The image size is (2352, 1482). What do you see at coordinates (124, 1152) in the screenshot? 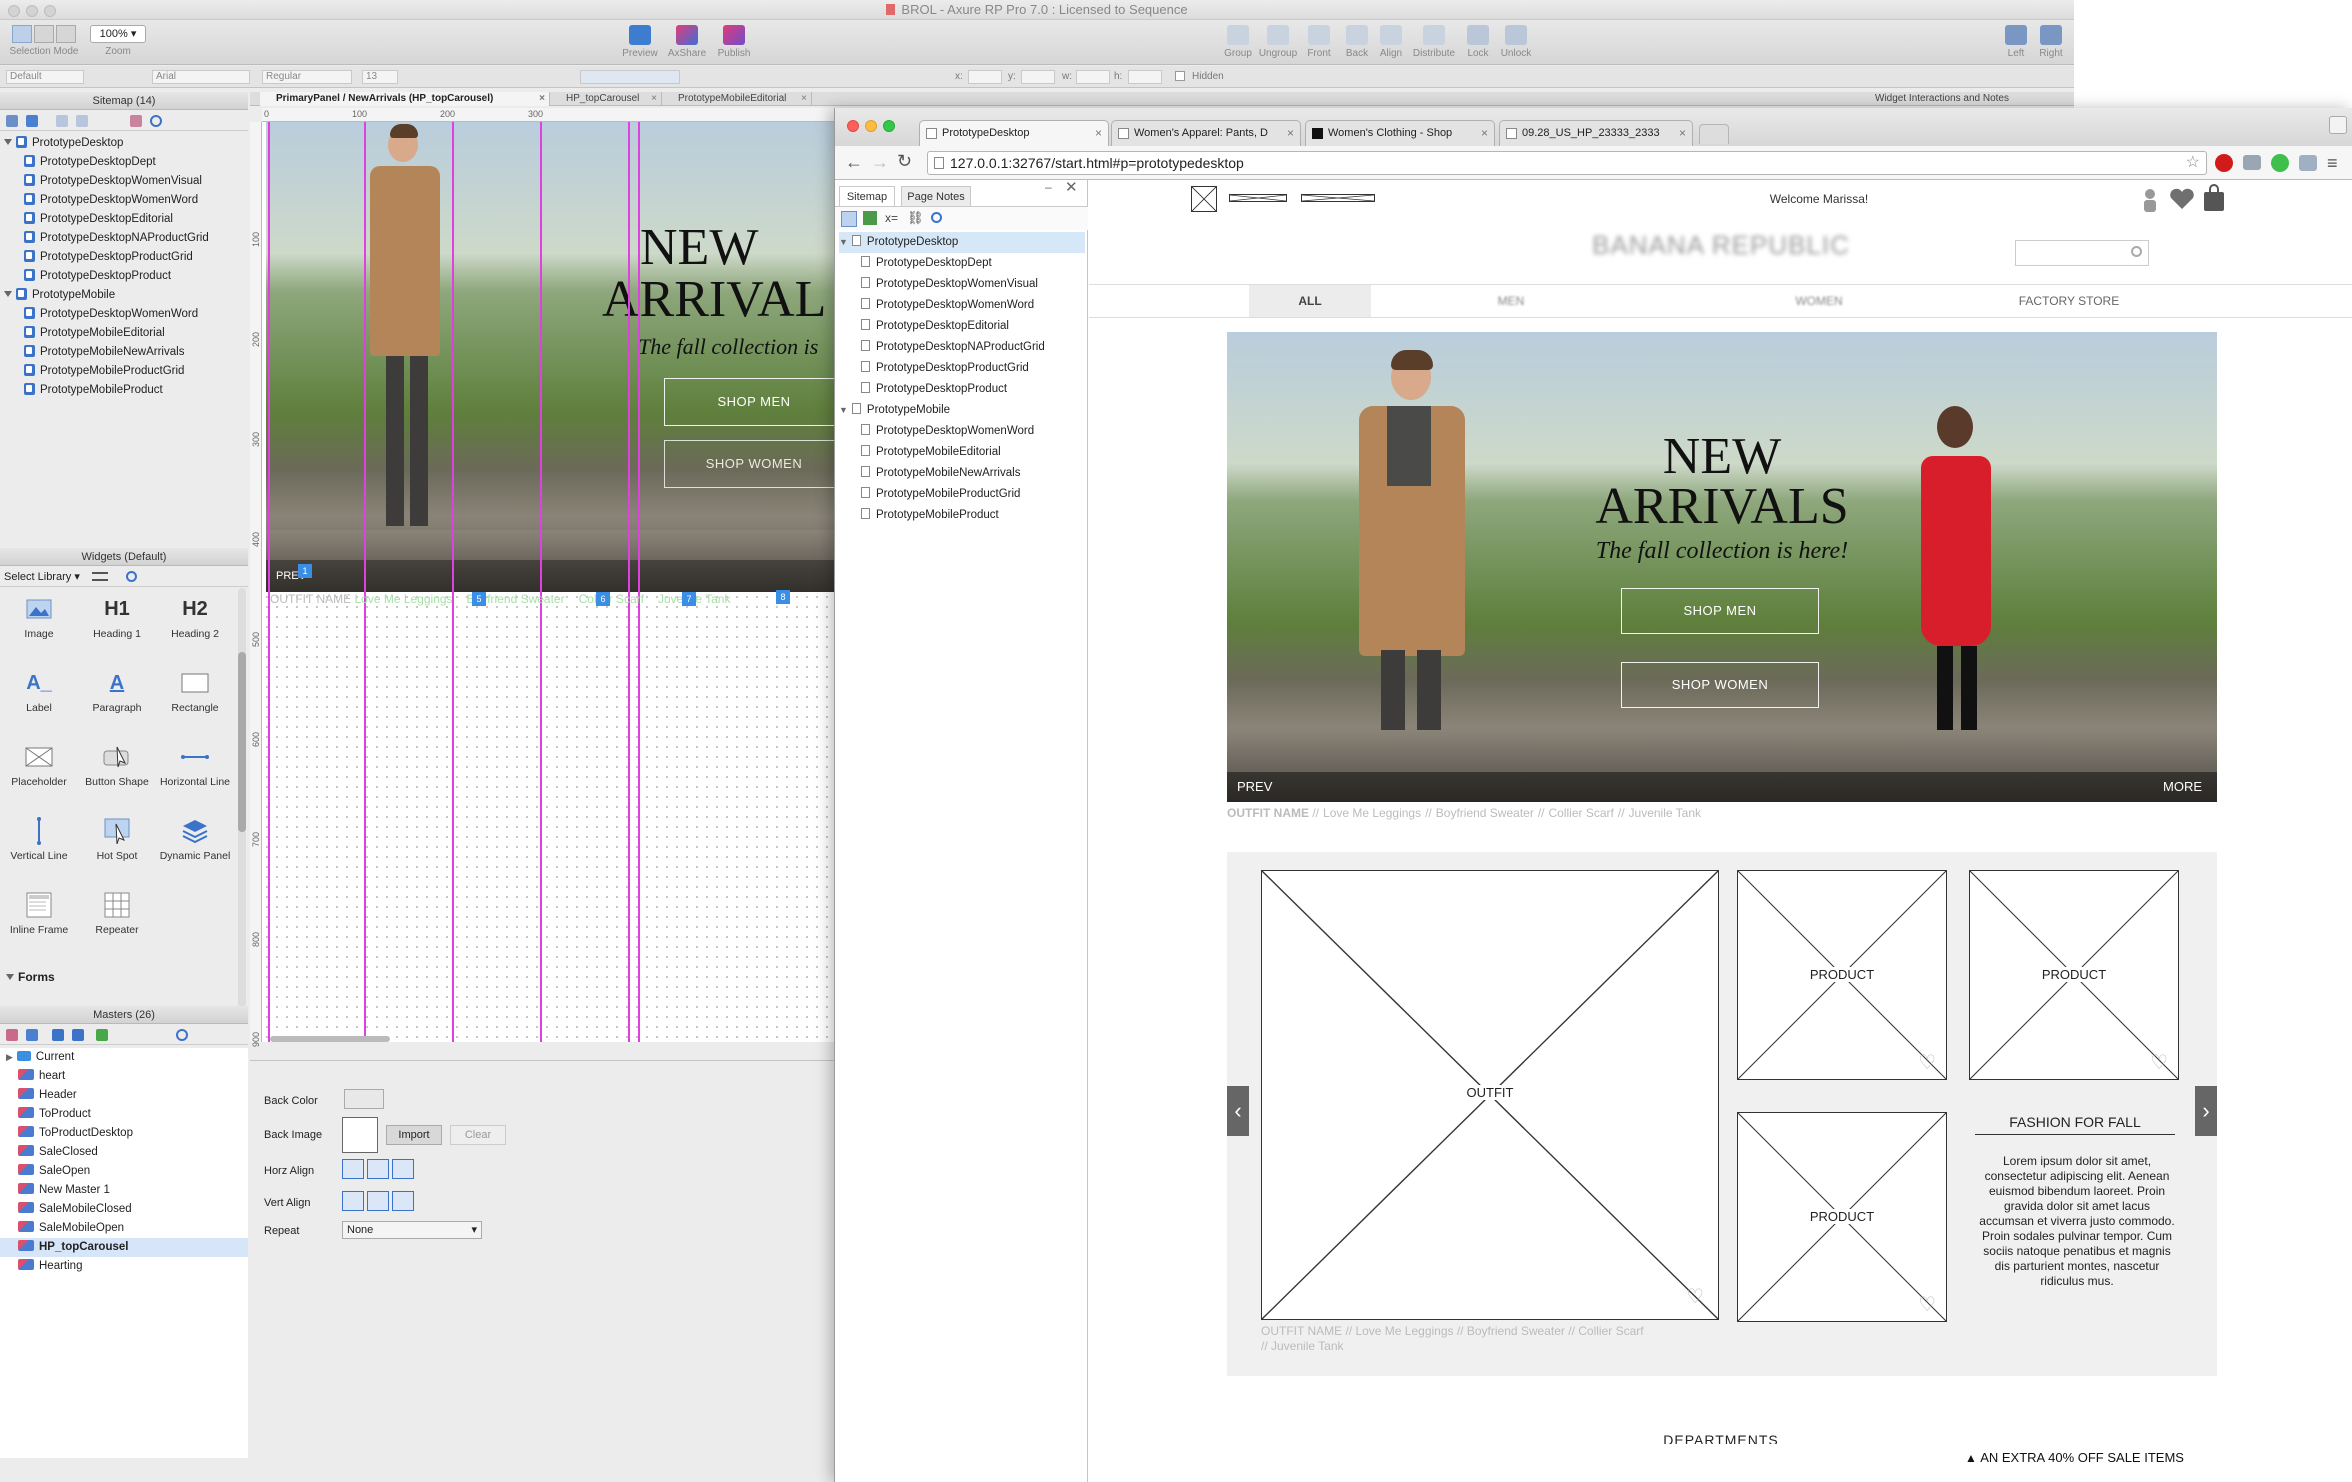
I see `master-item: SaleClosed` at bounding box center [124, 1152].